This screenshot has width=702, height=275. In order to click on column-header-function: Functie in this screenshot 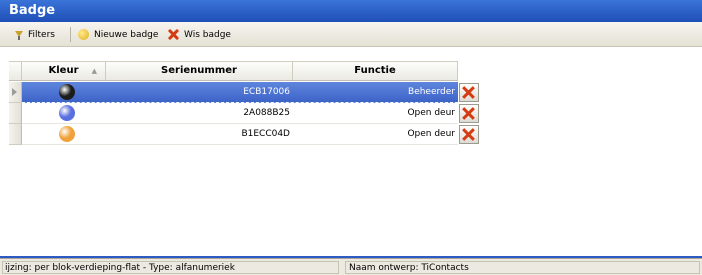, I will do `click(375, 71)`.